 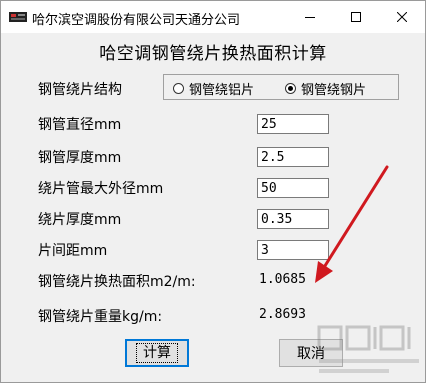 What do you see at coordinates (117, 282) in the screenshot?
I see `heat-exchange-area-label: 钢管绕片换热面积m2/m:` at bounding box center [117, 282].